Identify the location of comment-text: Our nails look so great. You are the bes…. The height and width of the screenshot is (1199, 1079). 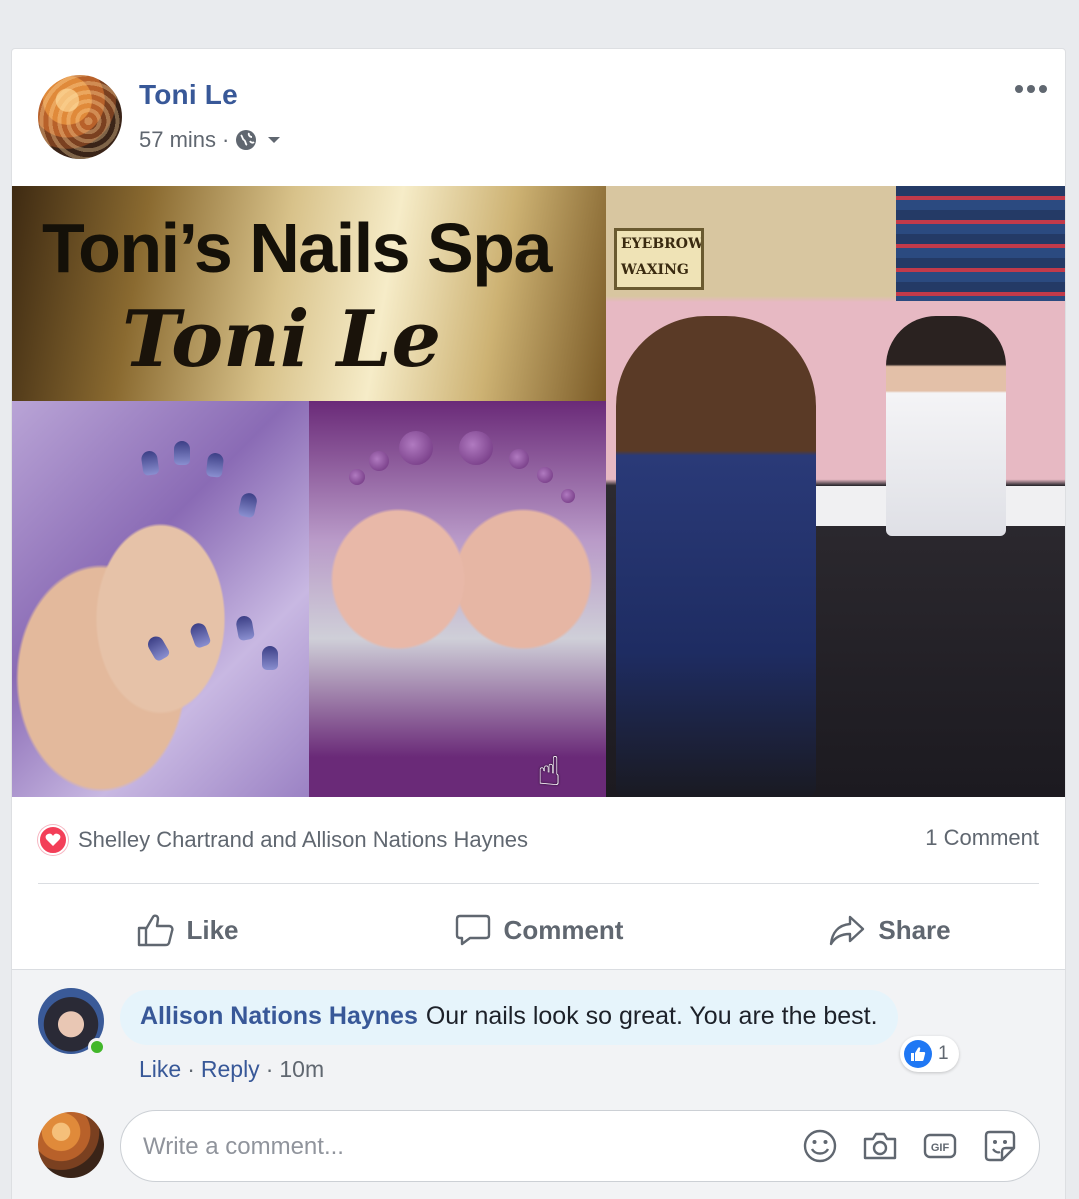
(651, 1016).